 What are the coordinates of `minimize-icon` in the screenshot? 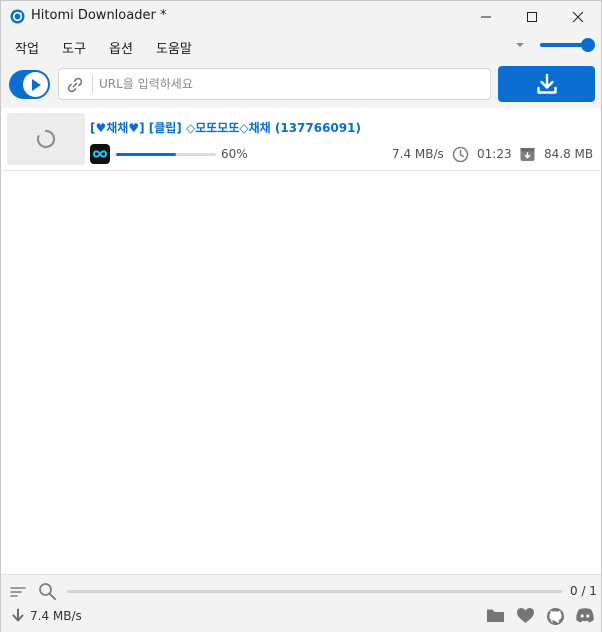 It's located at (486, 16).